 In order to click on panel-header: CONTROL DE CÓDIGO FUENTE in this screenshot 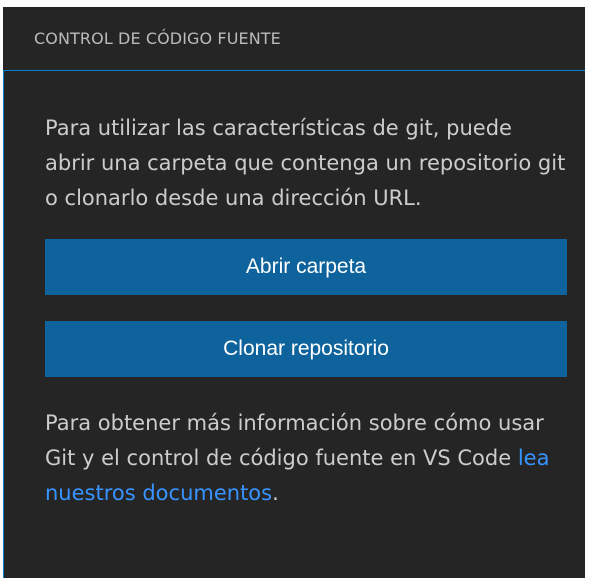, I will do `click(294, 39)`.